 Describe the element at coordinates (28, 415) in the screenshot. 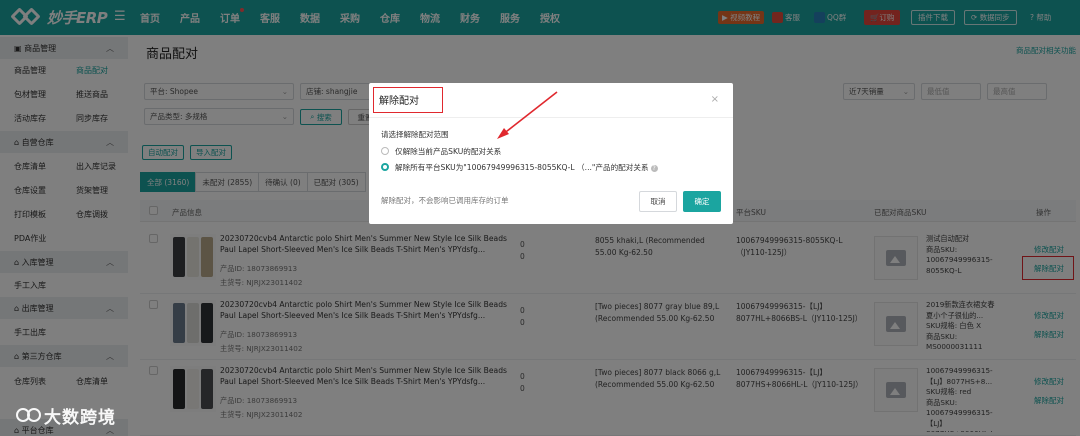

I see `watermark-logo-icon` at that location.